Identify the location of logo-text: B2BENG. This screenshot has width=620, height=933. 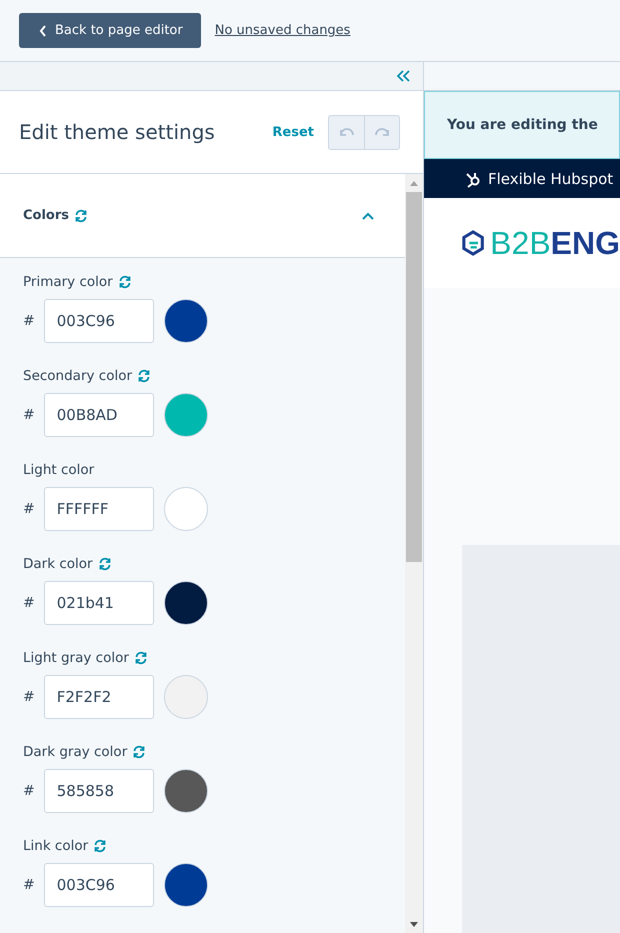
(555, 243).